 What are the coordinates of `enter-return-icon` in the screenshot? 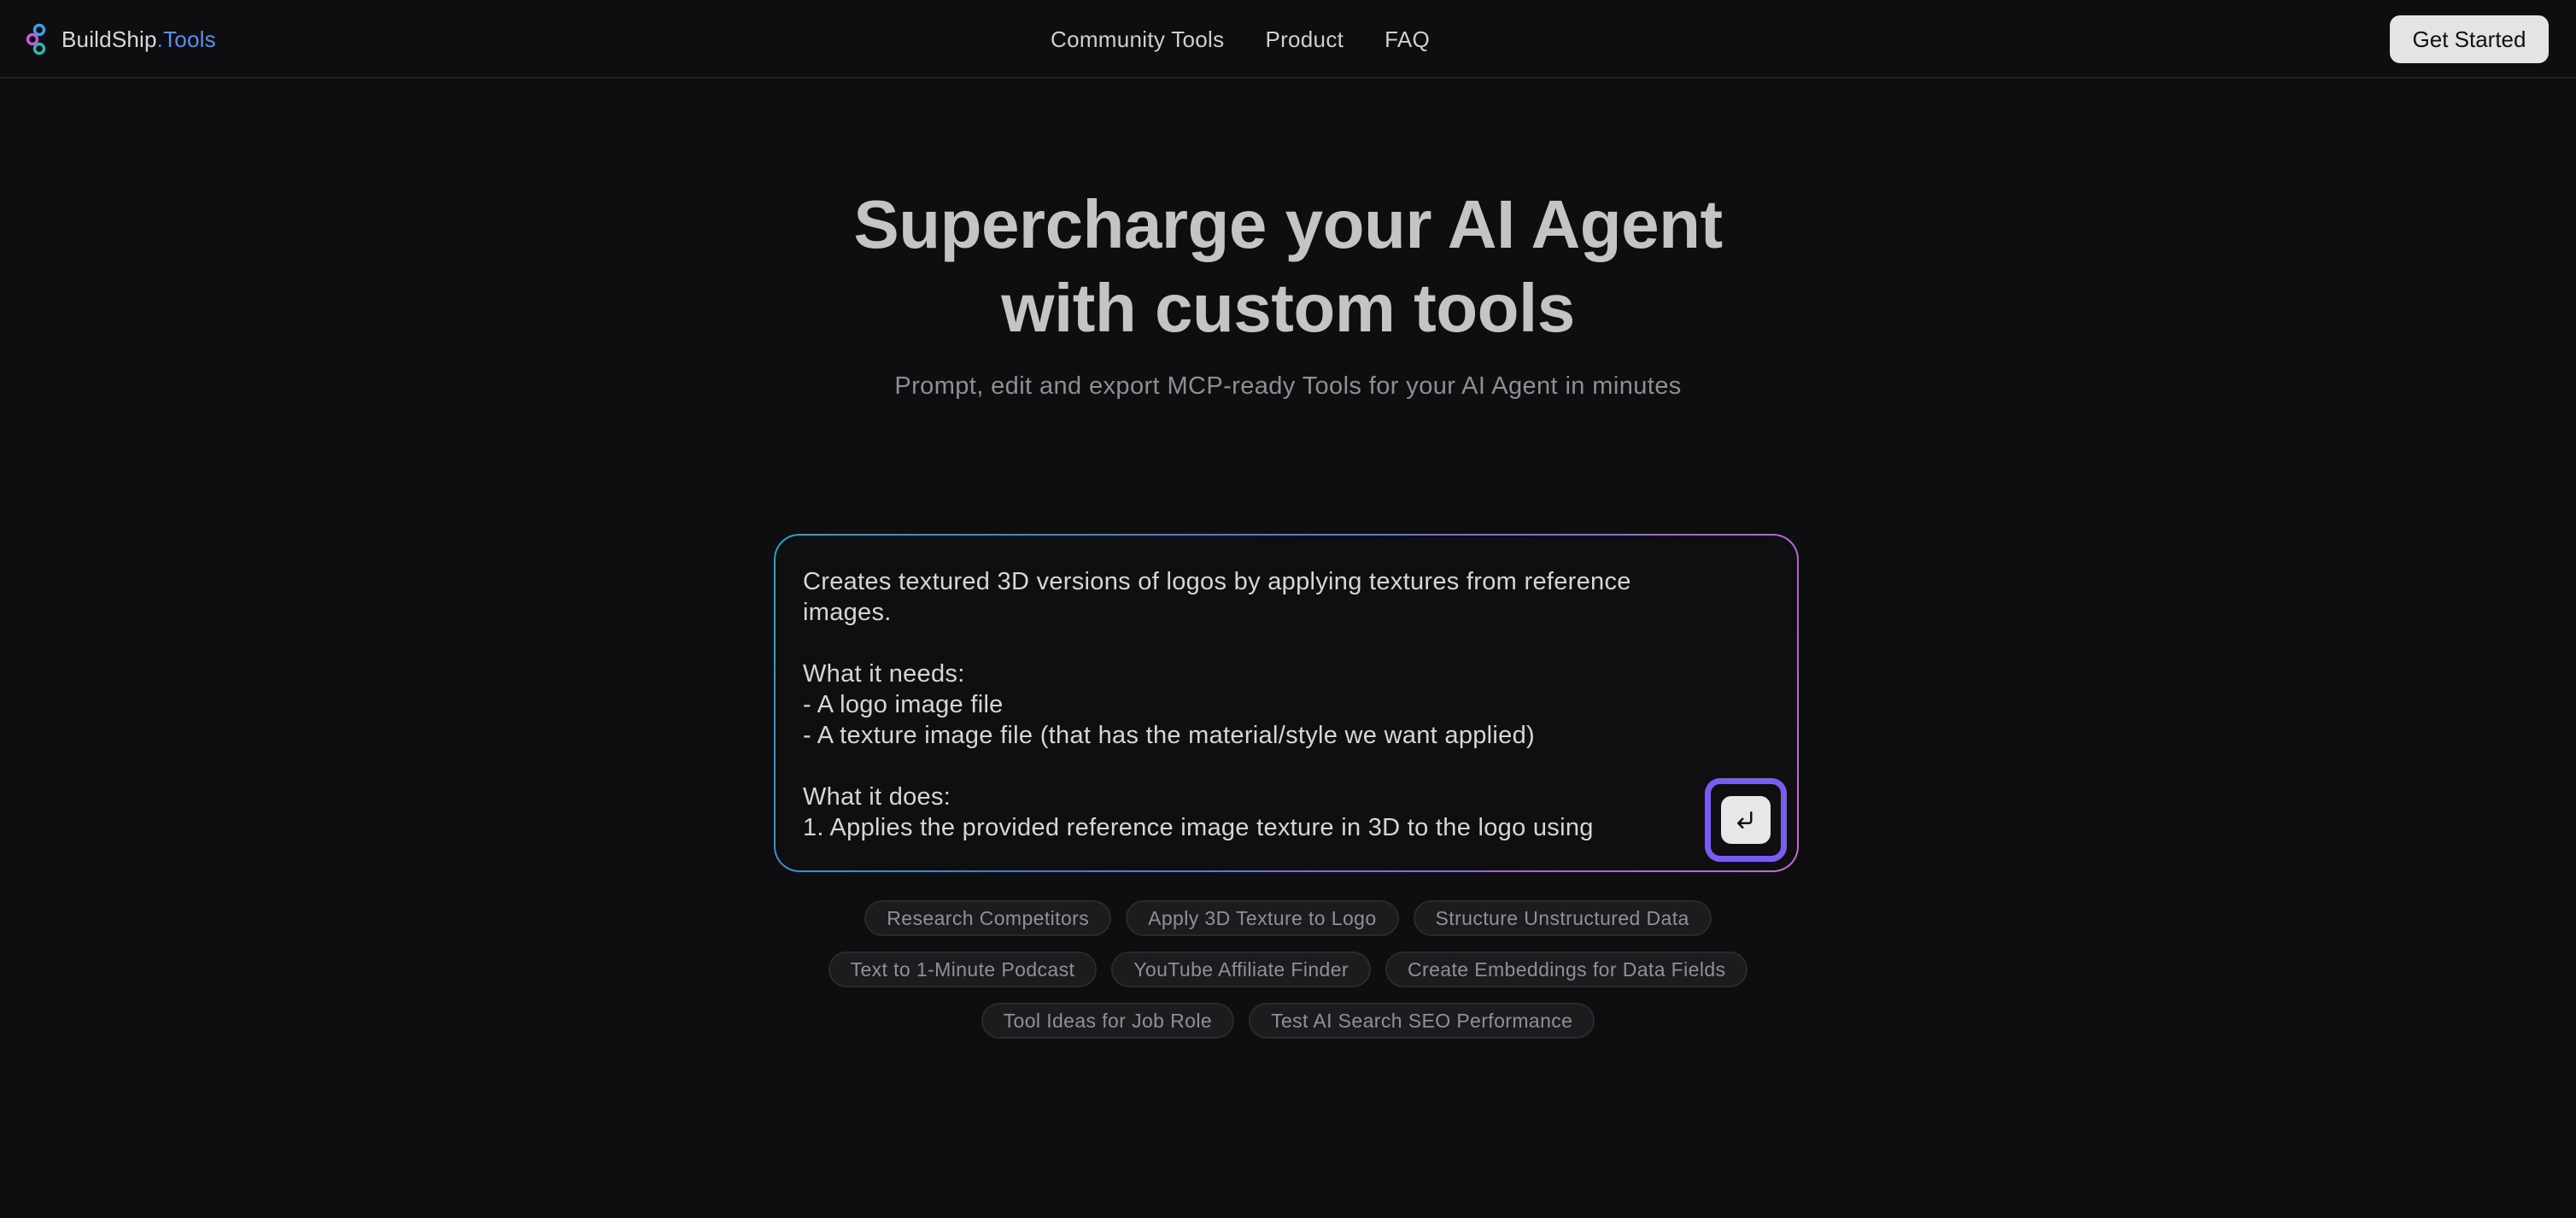 It's located at (1745, 820).